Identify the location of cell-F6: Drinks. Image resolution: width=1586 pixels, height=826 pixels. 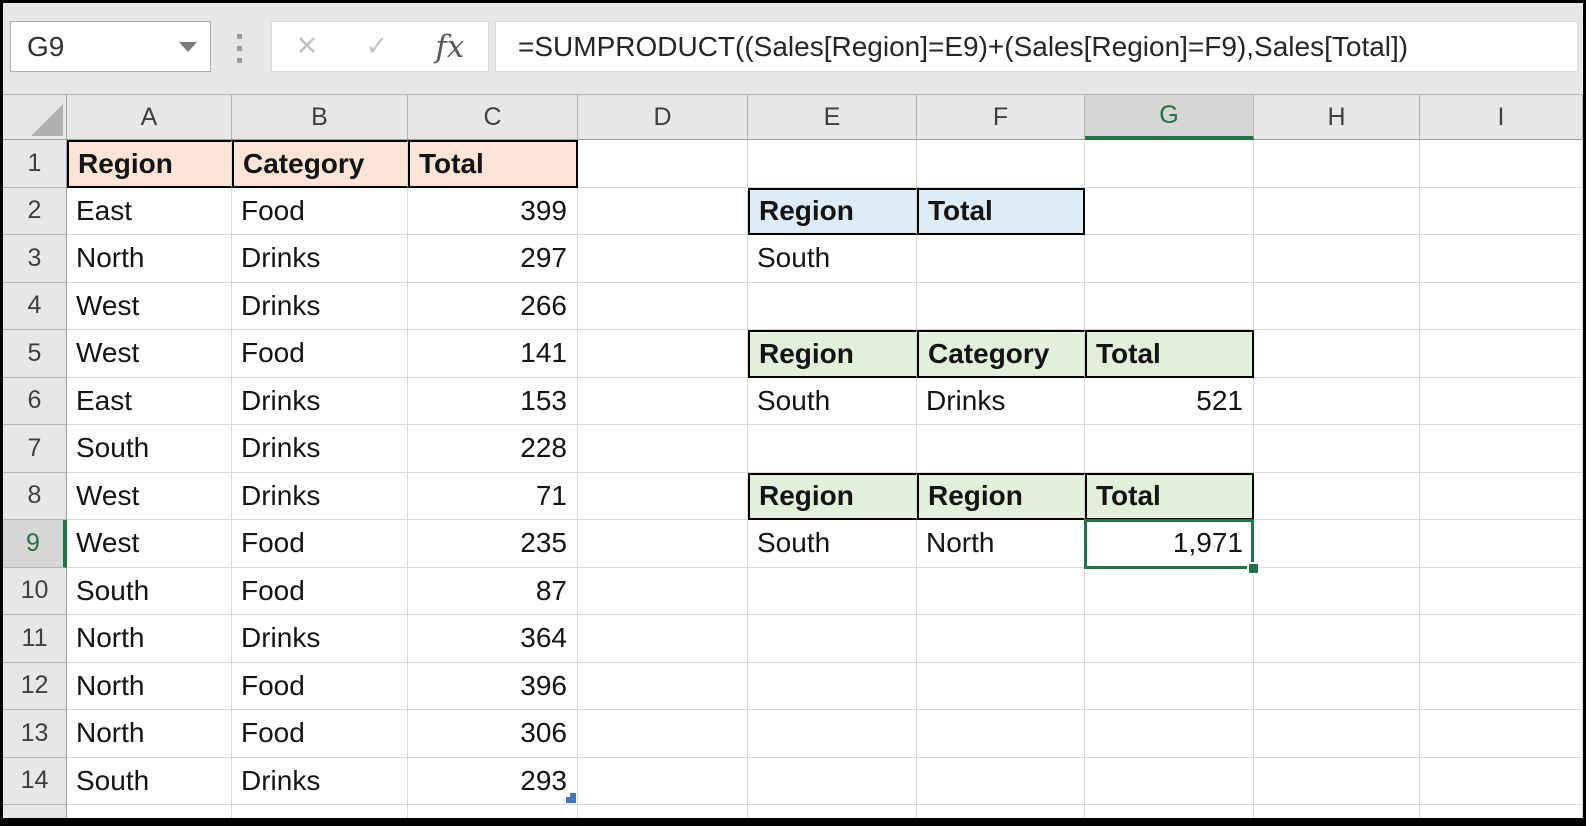
(1001, 401).